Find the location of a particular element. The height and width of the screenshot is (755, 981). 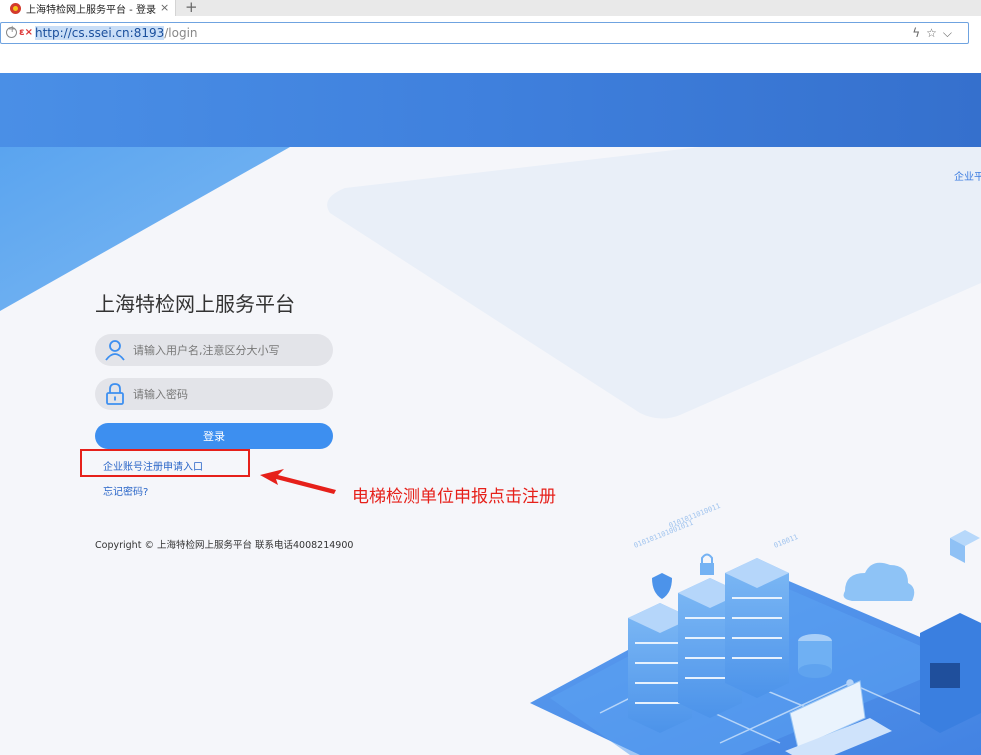

forgot-password-link: 忘记密码? is located at coordinates (125, 490).